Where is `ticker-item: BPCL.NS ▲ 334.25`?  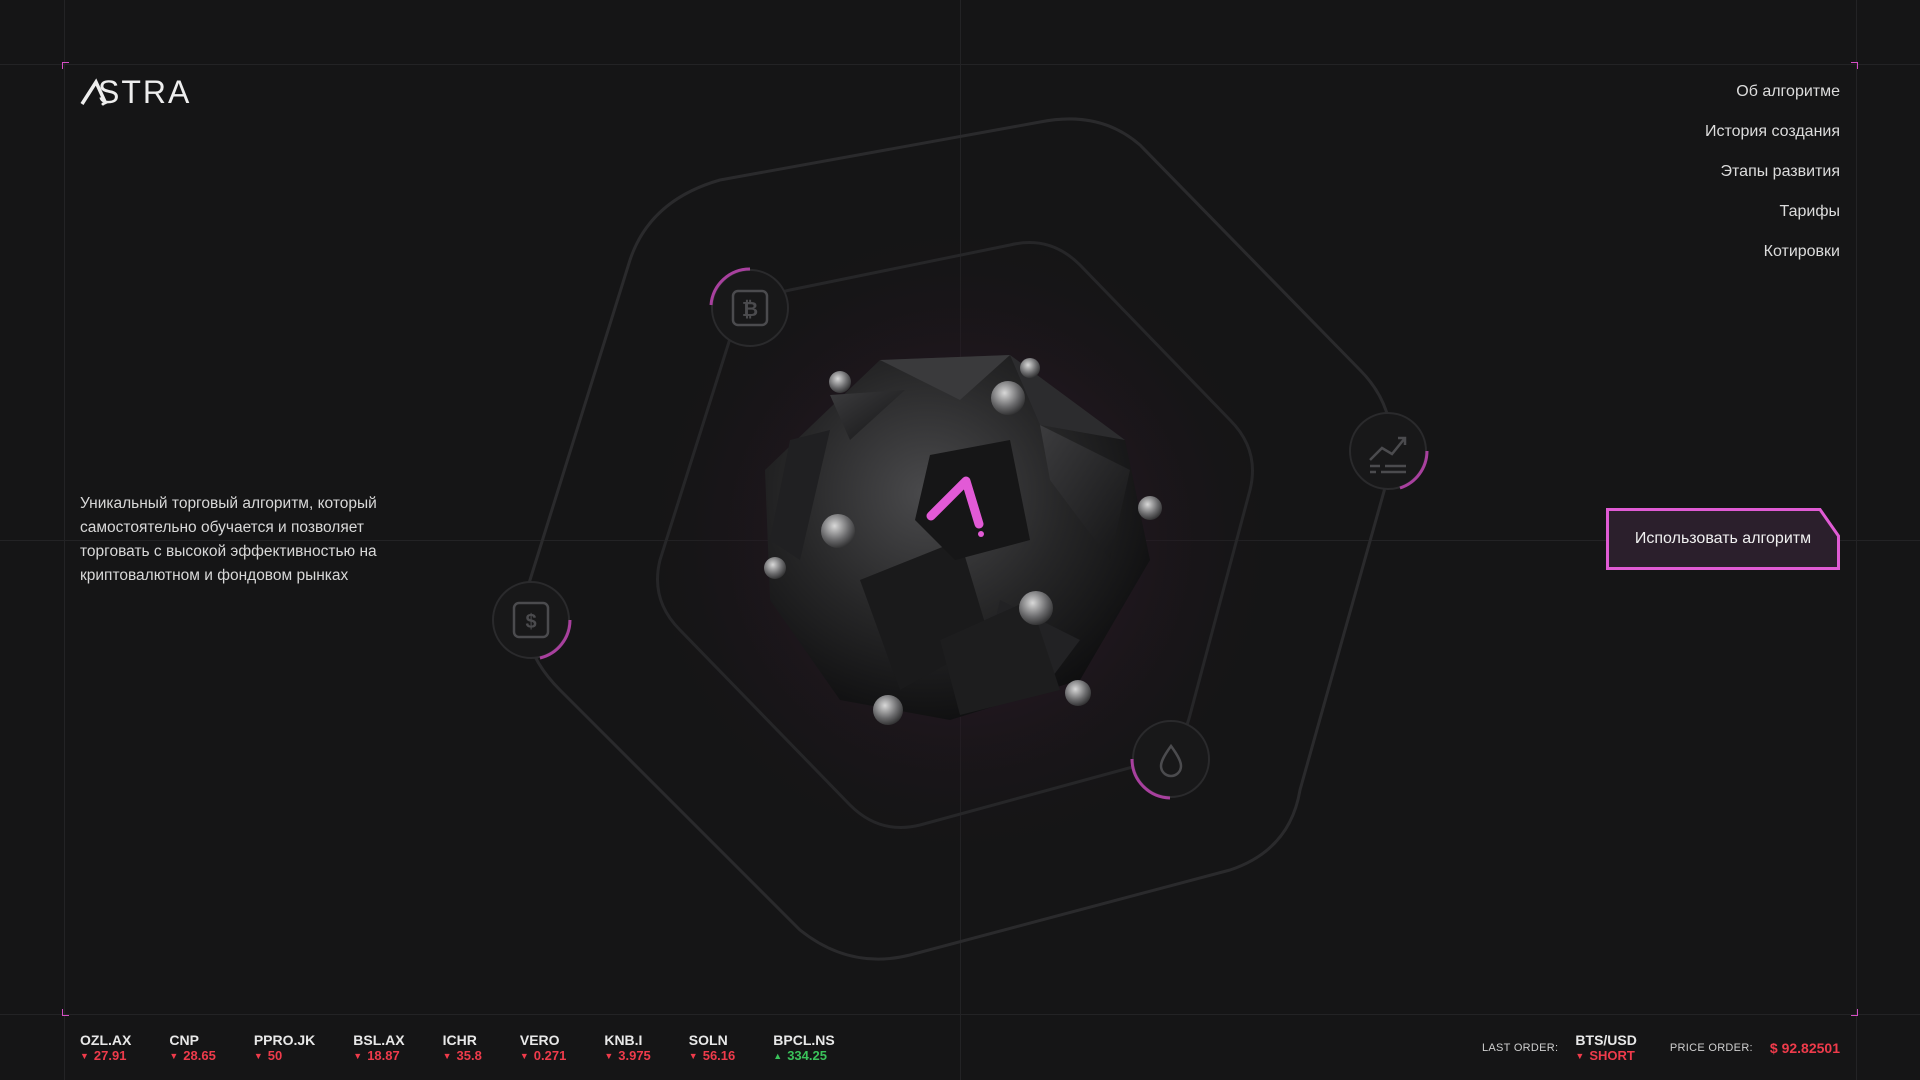
ticker-item: BPCL.NS ▲ 334.25 is located at coordinates (803, 1048).